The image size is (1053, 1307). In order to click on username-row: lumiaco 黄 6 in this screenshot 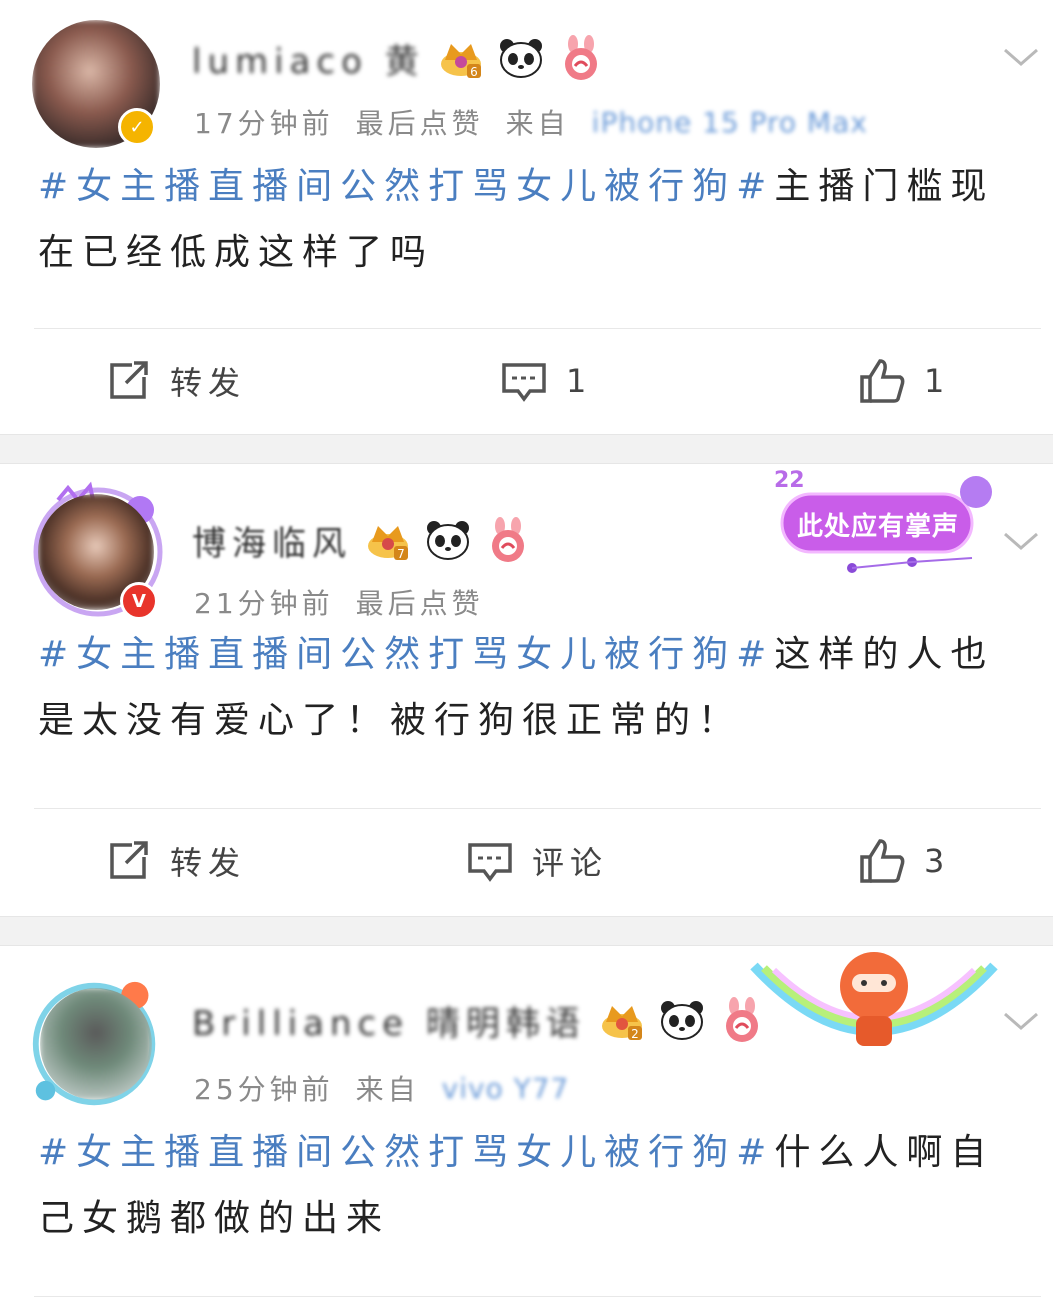, I will do `click(398, 58)`.